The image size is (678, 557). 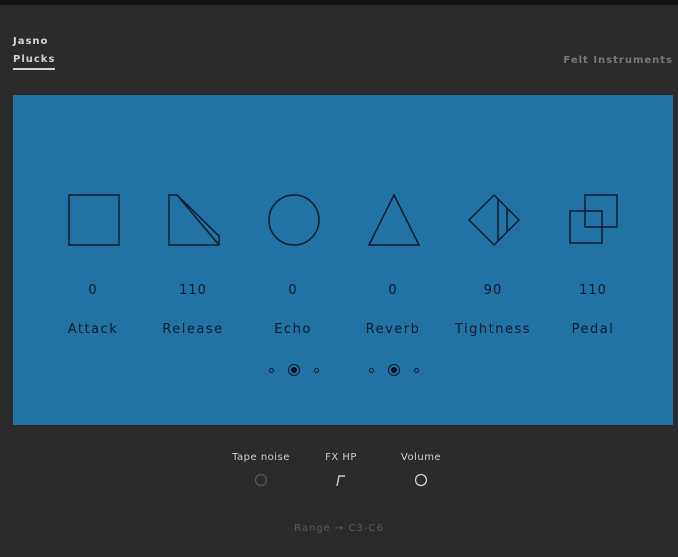 What do you see at coordinates (341, 480) in the screenshot?
I see `highpass-filter-icon` at bounding box center [341, 480].